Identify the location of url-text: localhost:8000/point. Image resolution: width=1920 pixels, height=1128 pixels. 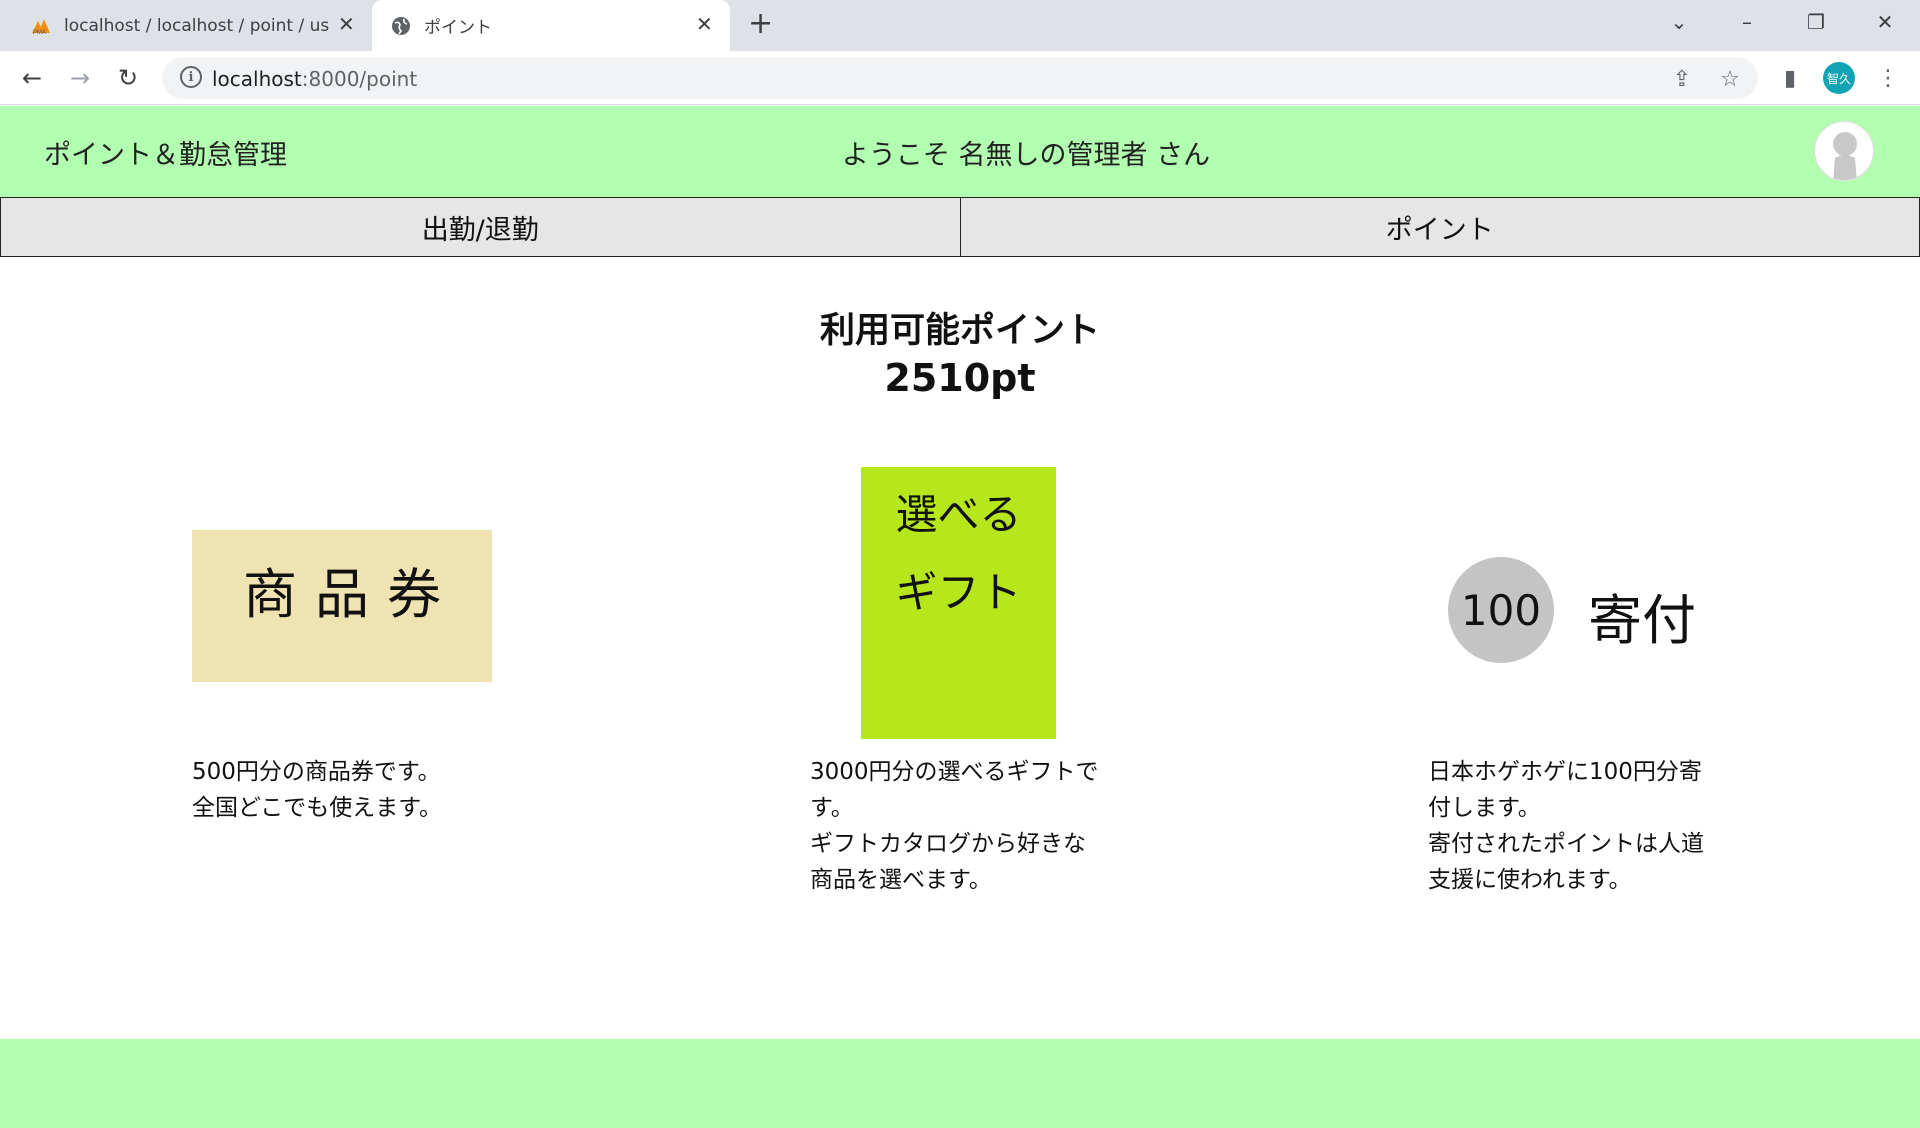
(315, 79).